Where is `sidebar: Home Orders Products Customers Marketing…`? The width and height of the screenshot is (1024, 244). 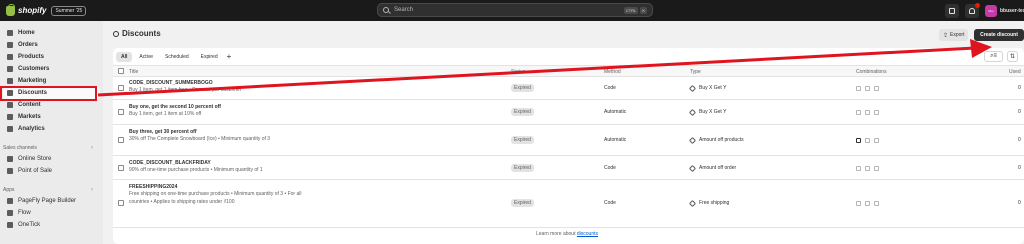
sidebar: Home Orders Products Customers Marketing… is located at coordinates (51, 132).